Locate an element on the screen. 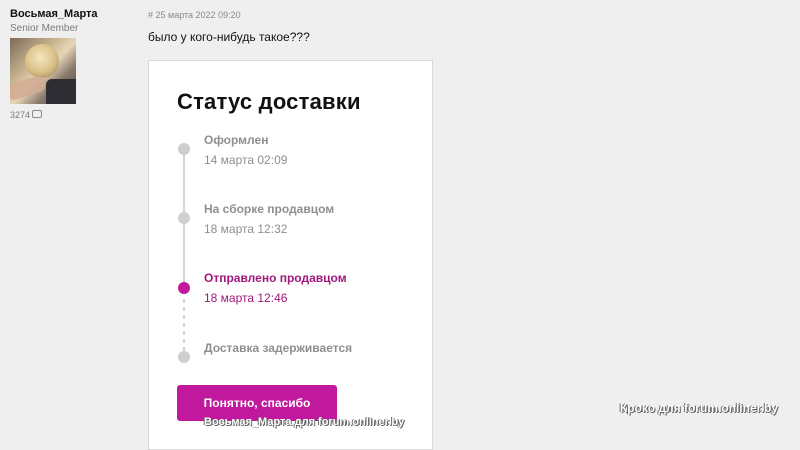 This screenshot has height=450, width=800. status-step-time: 18 марта 12:46 is located at coordinates (246, 298).